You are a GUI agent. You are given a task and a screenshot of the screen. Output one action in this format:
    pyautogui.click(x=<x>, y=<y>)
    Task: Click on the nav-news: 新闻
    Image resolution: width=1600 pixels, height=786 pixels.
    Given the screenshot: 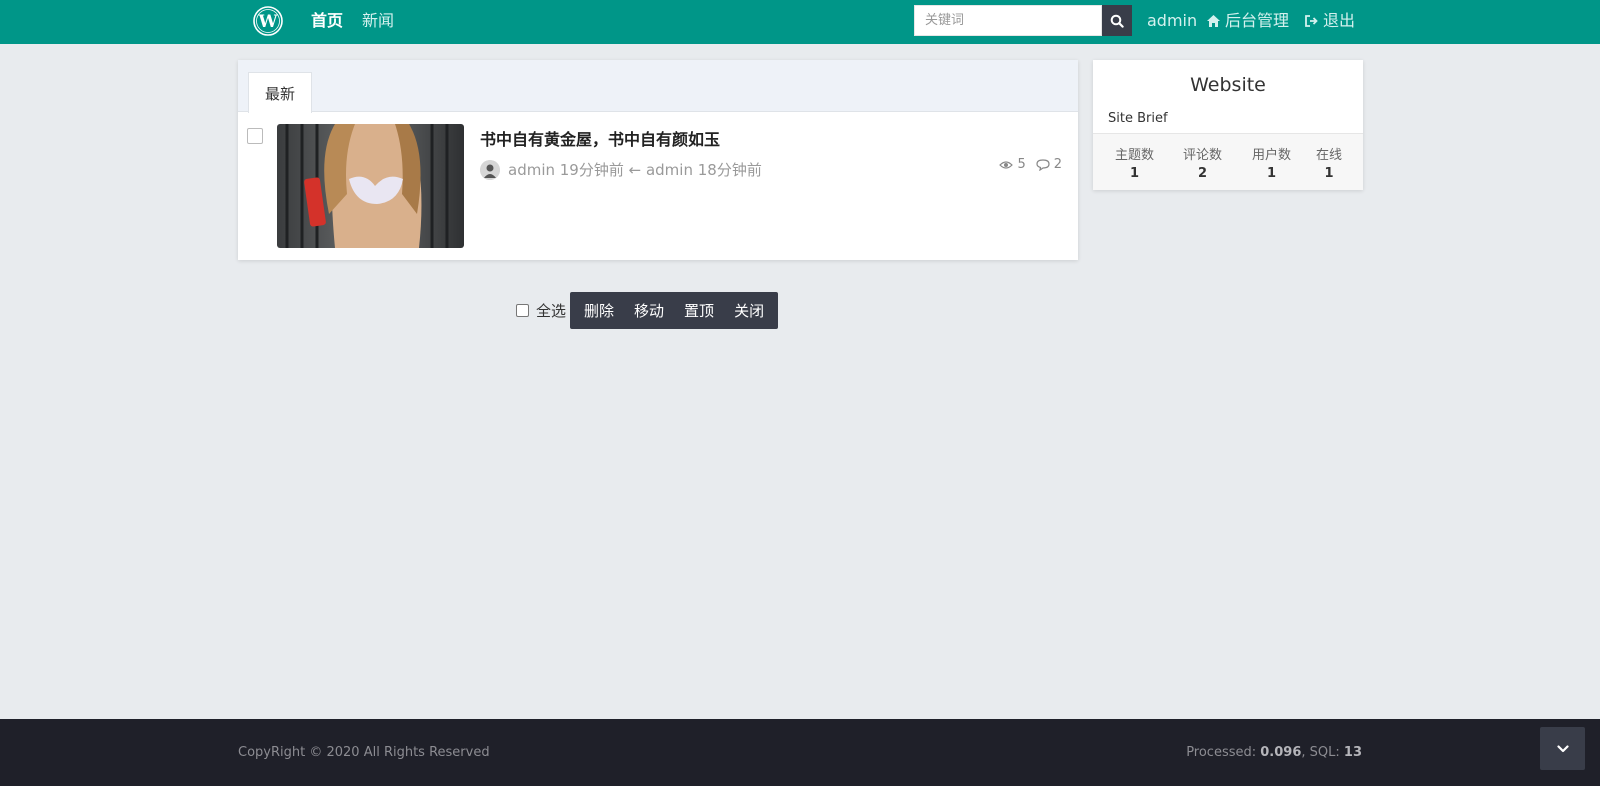 What is the action you would take?
    pyautogui.click(x=378, y=21)
    